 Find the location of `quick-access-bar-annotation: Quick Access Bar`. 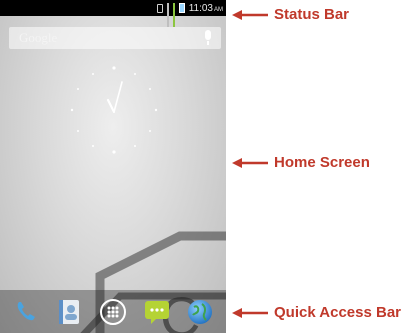

quick-access-bar-annotation: Quick Access Bar is located at coordinates (316, 312).